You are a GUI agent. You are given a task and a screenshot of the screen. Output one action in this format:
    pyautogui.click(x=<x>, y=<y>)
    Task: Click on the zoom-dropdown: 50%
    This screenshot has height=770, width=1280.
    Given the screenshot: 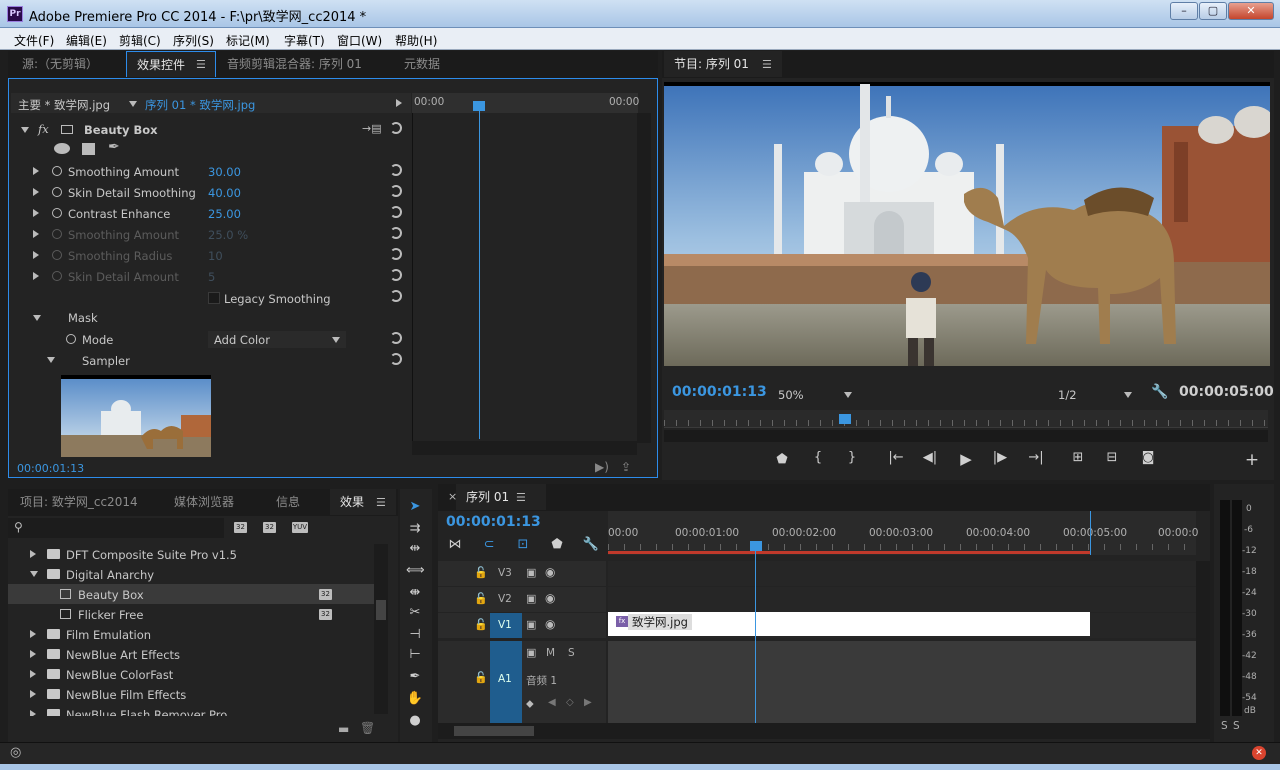 What is the action you would take?
    pyautogui.click(x=814, y=394)
    